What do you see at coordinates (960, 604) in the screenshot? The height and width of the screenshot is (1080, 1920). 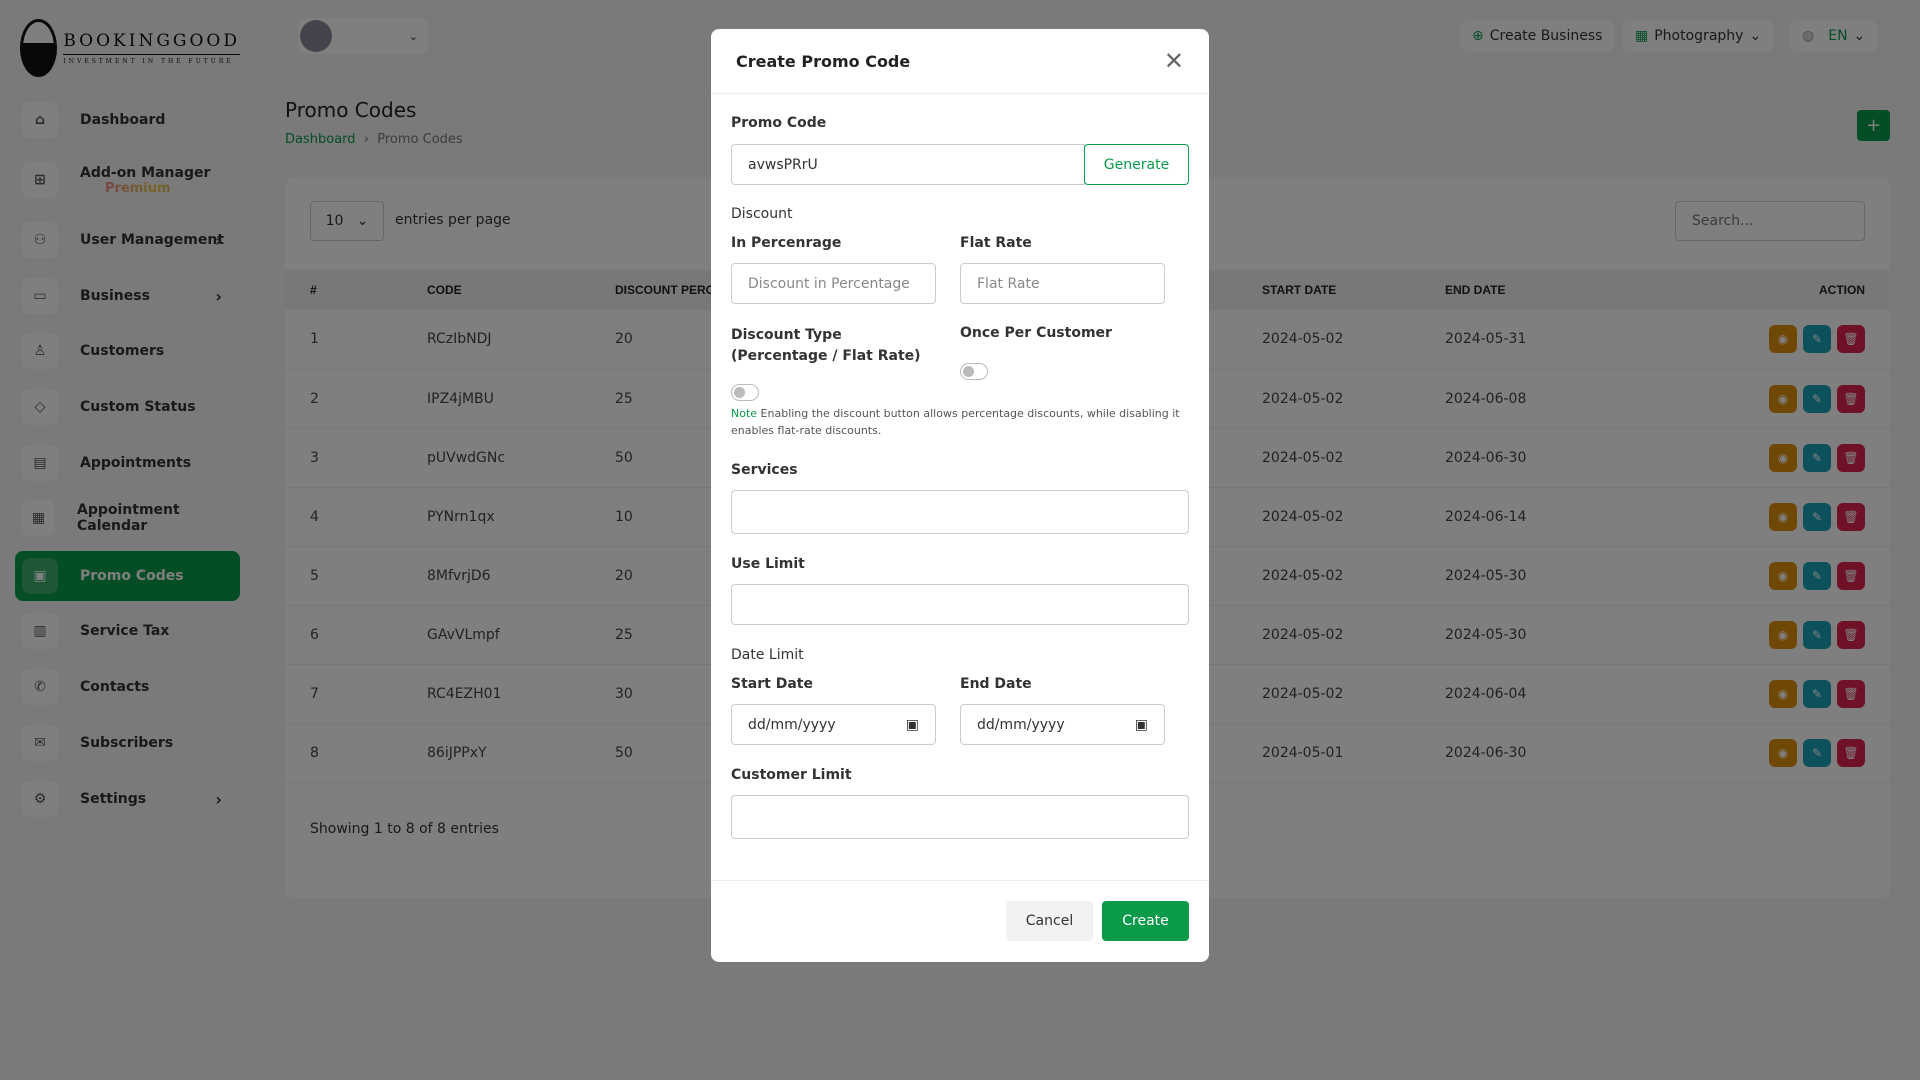 I see `use-limit-input` at bounding box center [960, 604].